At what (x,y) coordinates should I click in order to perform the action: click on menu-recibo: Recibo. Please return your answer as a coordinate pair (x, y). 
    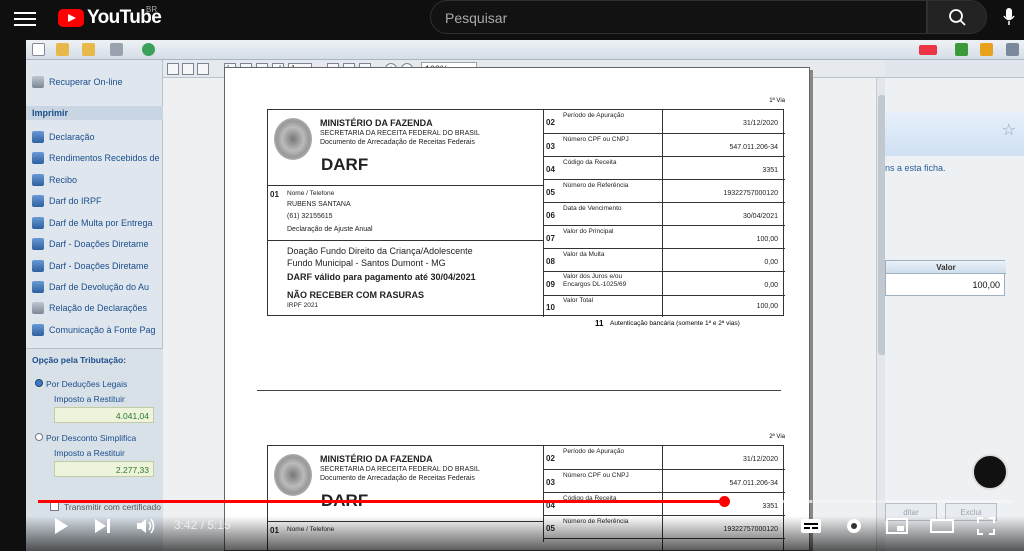
    Looking at the image, I should click on (99, 180).